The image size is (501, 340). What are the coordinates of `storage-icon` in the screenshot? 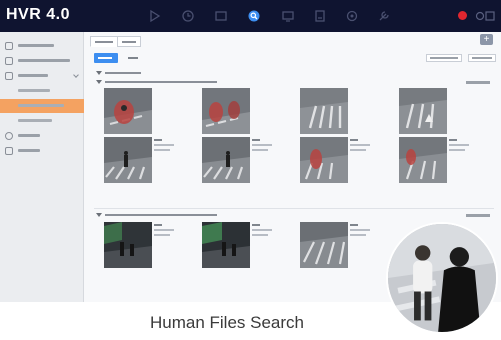 It's located at (320, 16).